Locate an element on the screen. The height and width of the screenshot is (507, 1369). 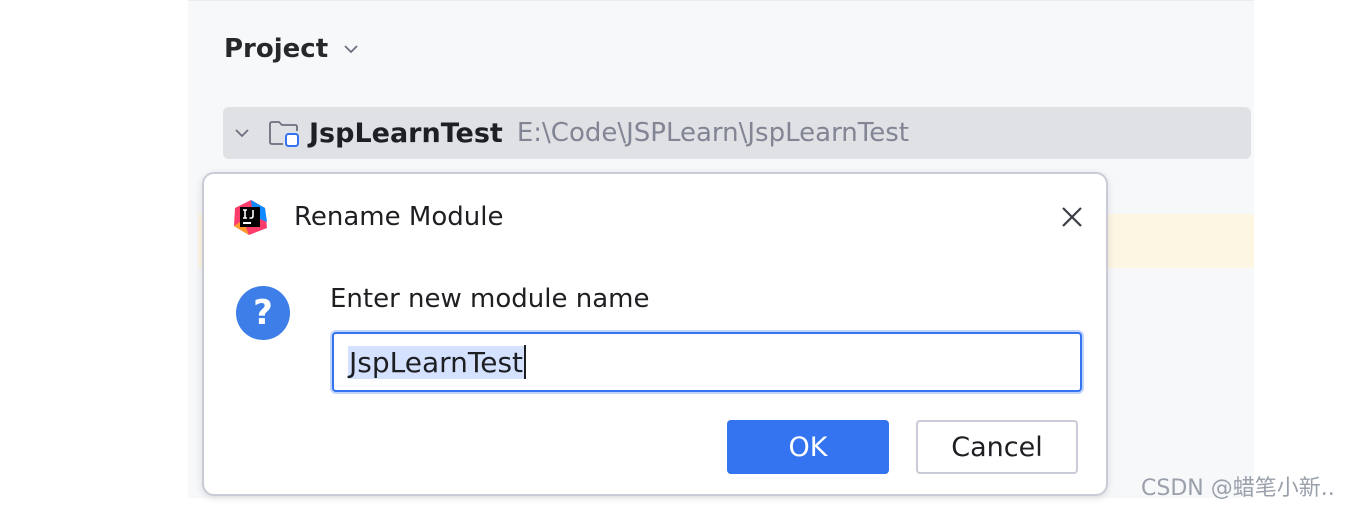
project-path: E:\Code\JSPLearn\JspLearnTest is located at coordinates (712, 133).